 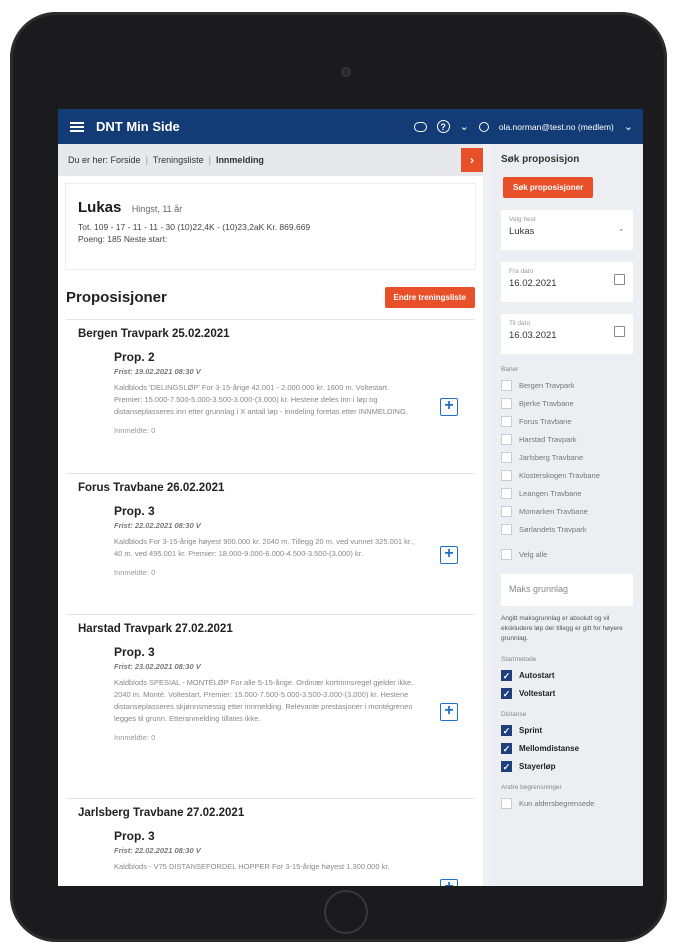 I want to click on start-method-label-text: Autostart, so click(x=537, y=675).